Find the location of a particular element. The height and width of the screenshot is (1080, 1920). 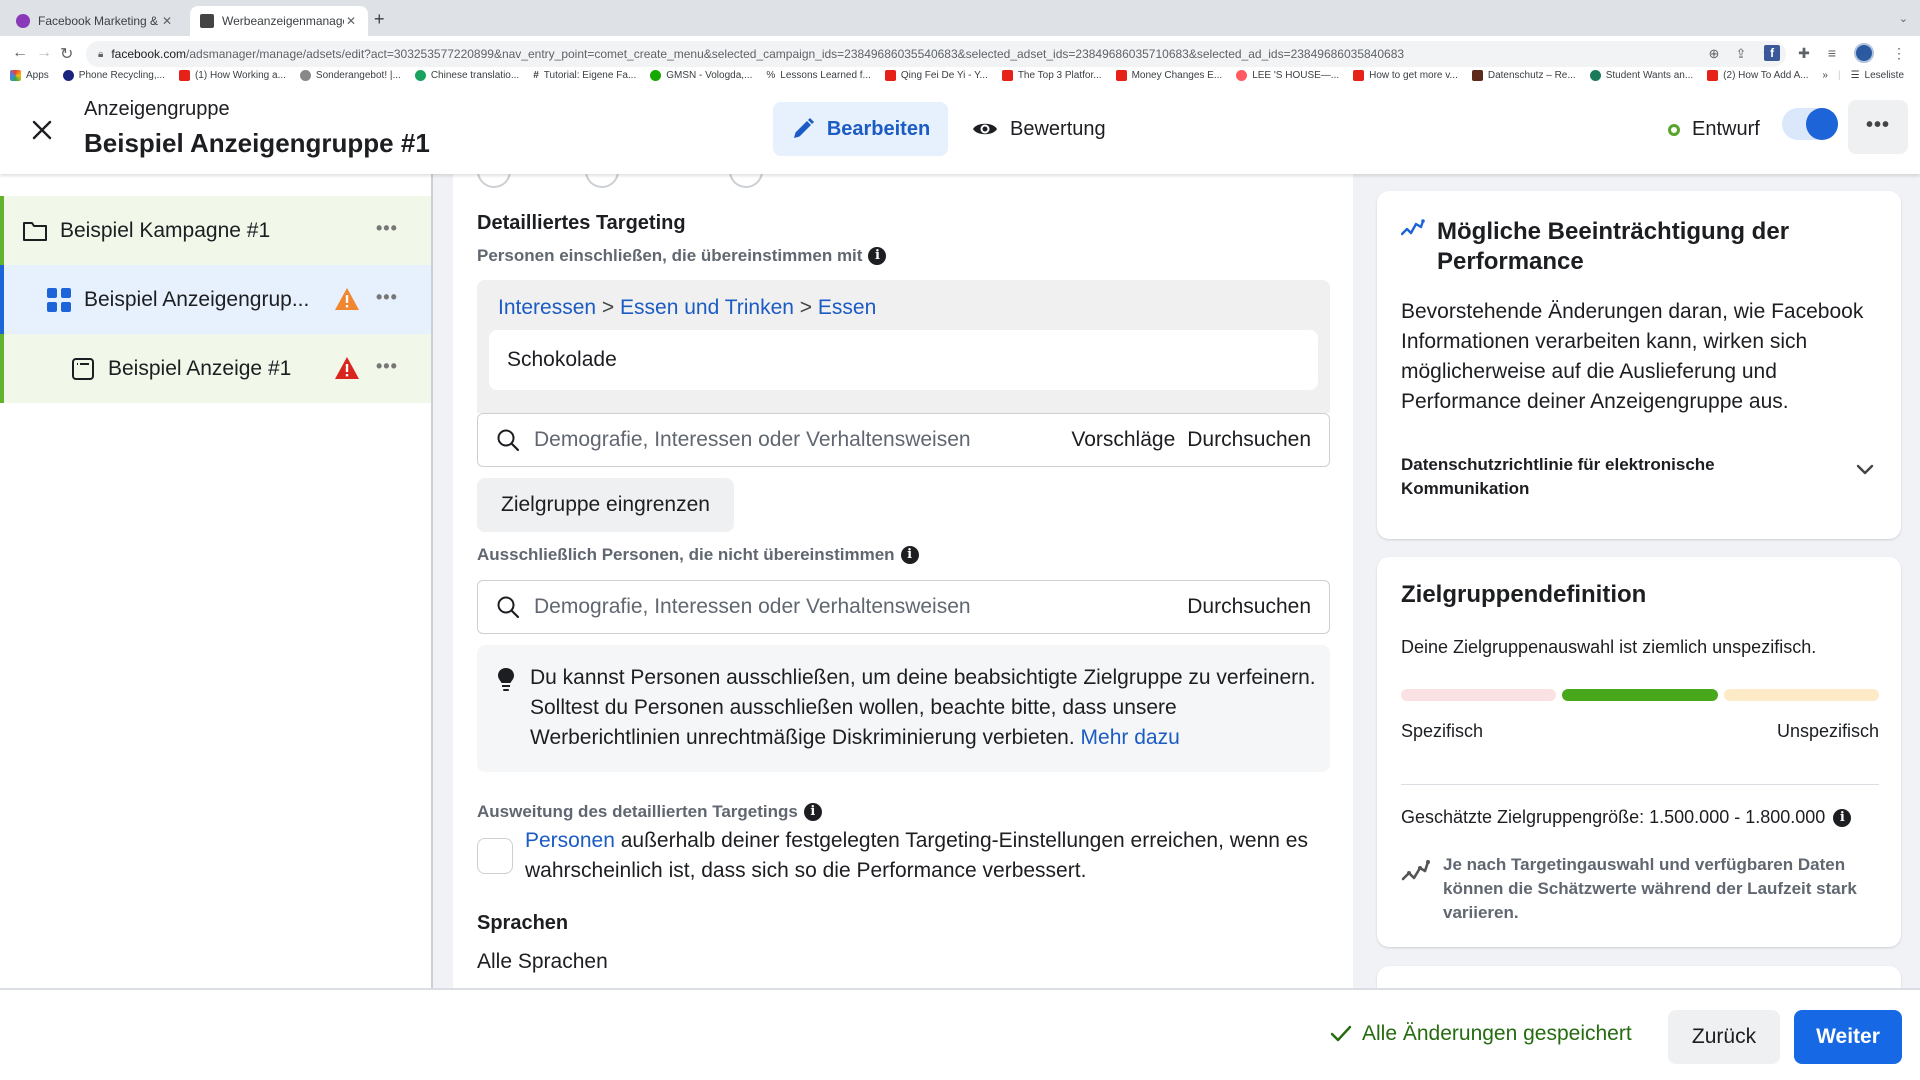

learn-more-link: Mehr dazu is located at coordinates (1130, 737).